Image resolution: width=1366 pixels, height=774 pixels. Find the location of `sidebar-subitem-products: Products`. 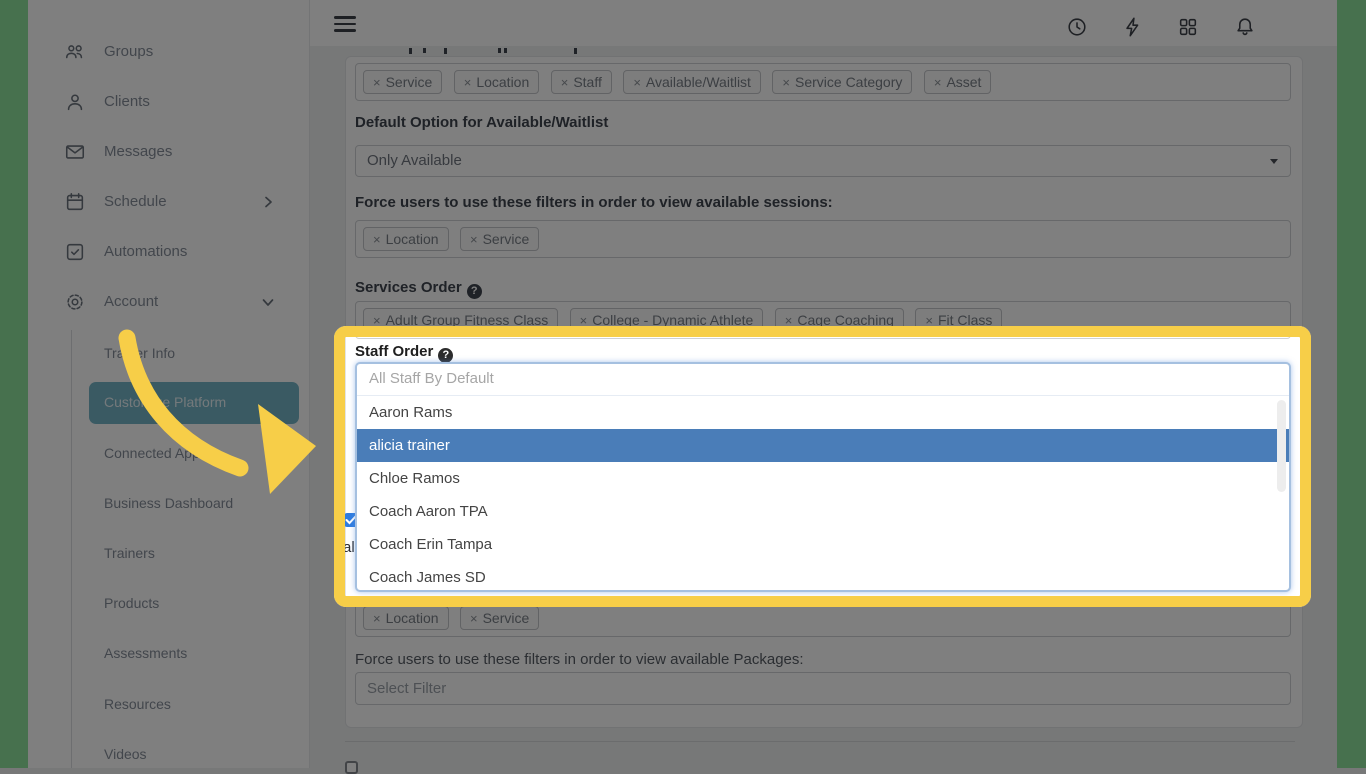

sidebar-subitem-products: Products is located at coordinates (194, 604).